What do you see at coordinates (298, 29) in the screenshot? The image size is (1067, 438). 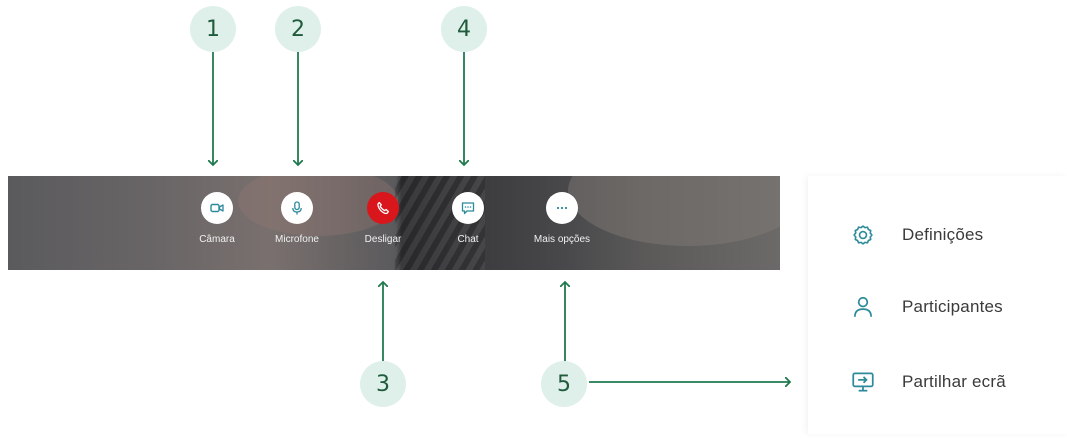 I see `callout-2: 2` at bounding box center [298, 29].